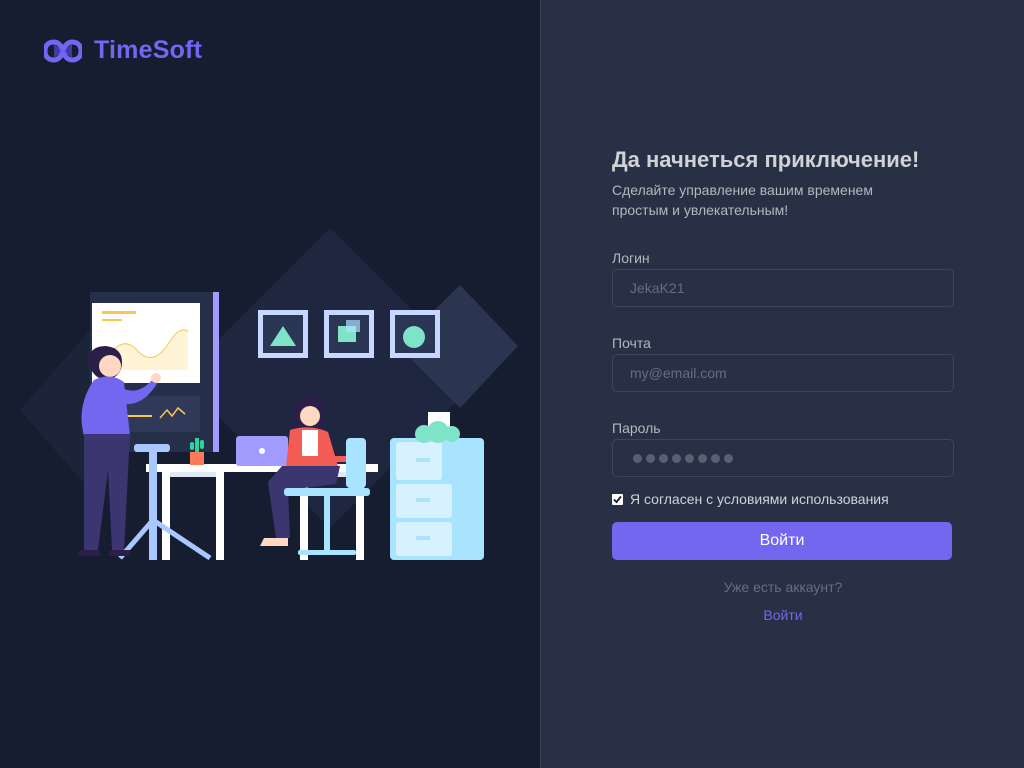  What do you see at coordinates (631, 343) in the screenshot?
I see `email-label: Почта` at bounding box center [631, 343].